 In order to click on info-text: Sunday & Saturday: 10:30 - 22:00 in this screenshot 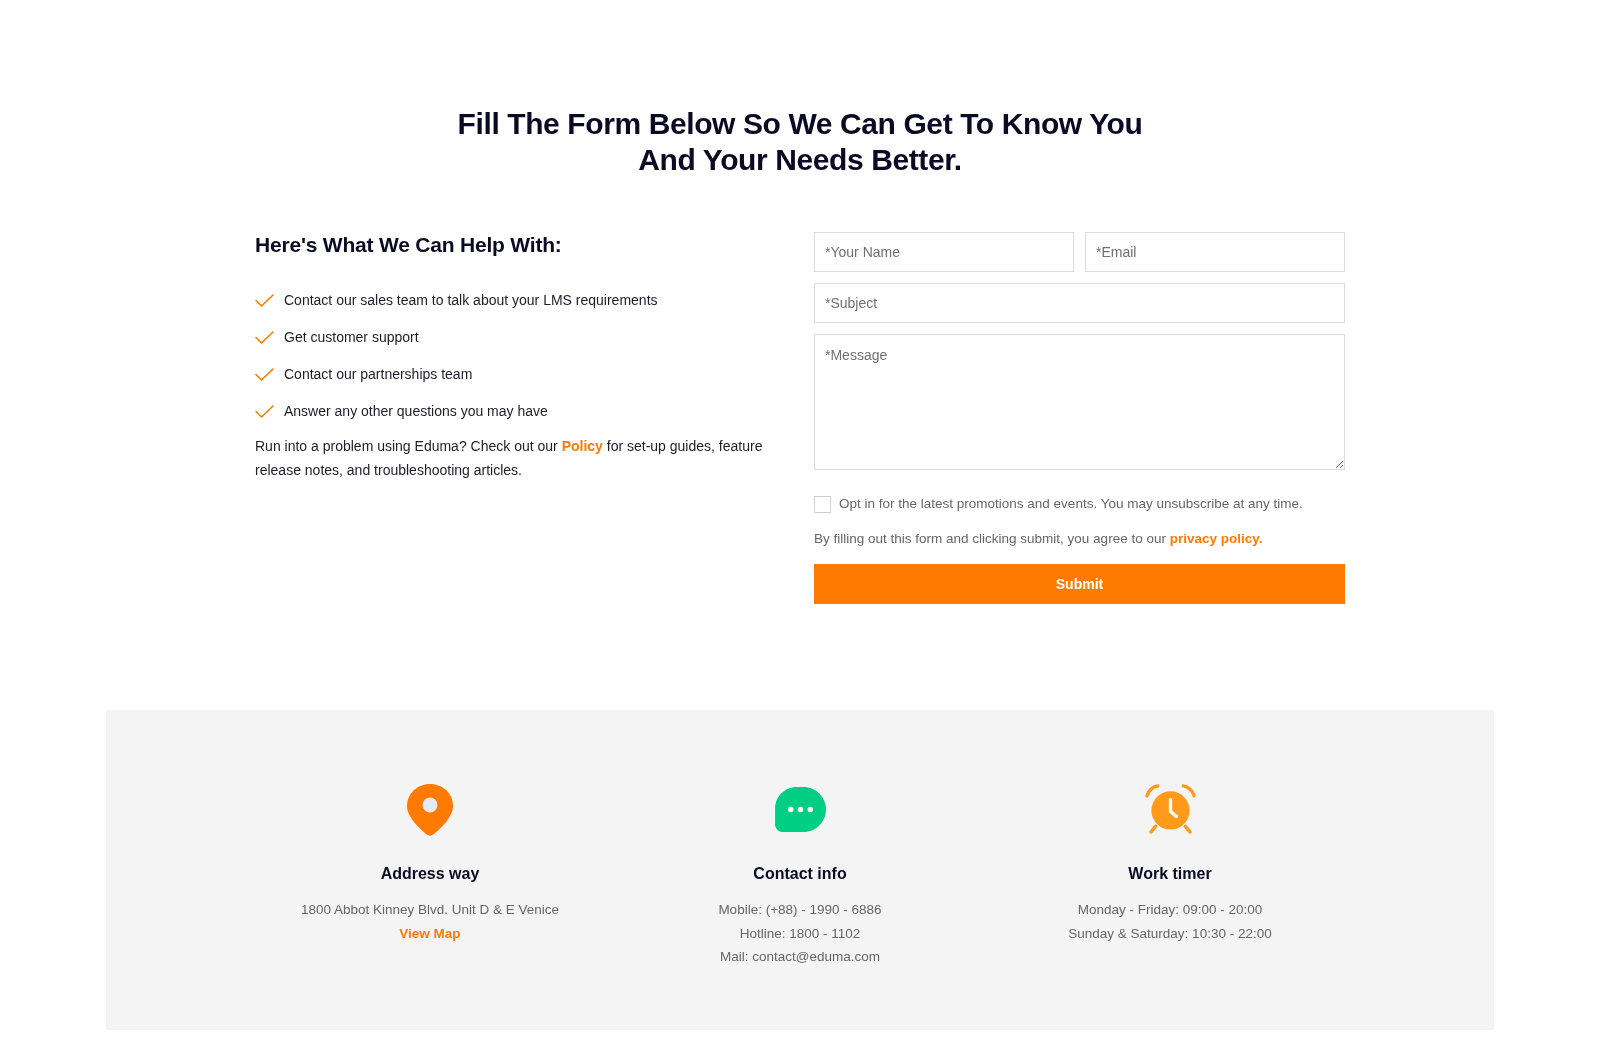, I will do `click(1170, 933)`.